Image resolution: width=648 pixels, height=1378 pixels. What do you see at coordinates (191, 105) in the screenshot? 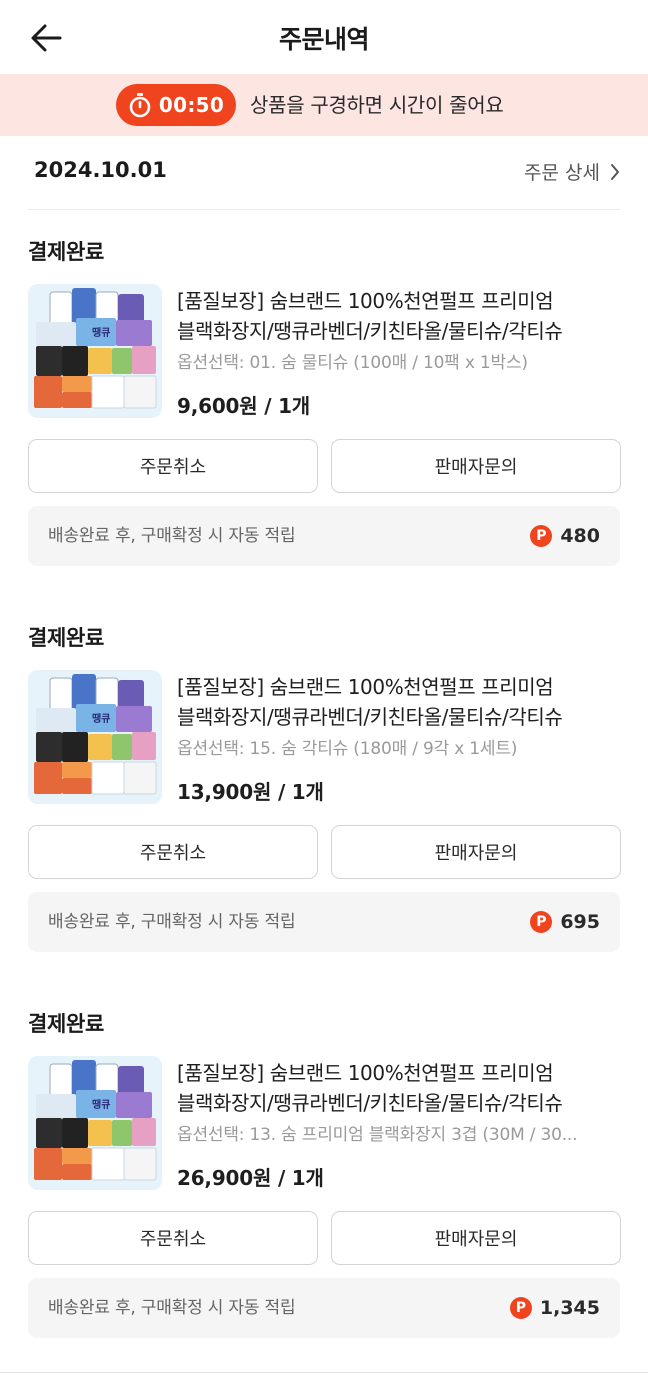
I see `timer-value: 00:50` at bounding box center [191, 105].